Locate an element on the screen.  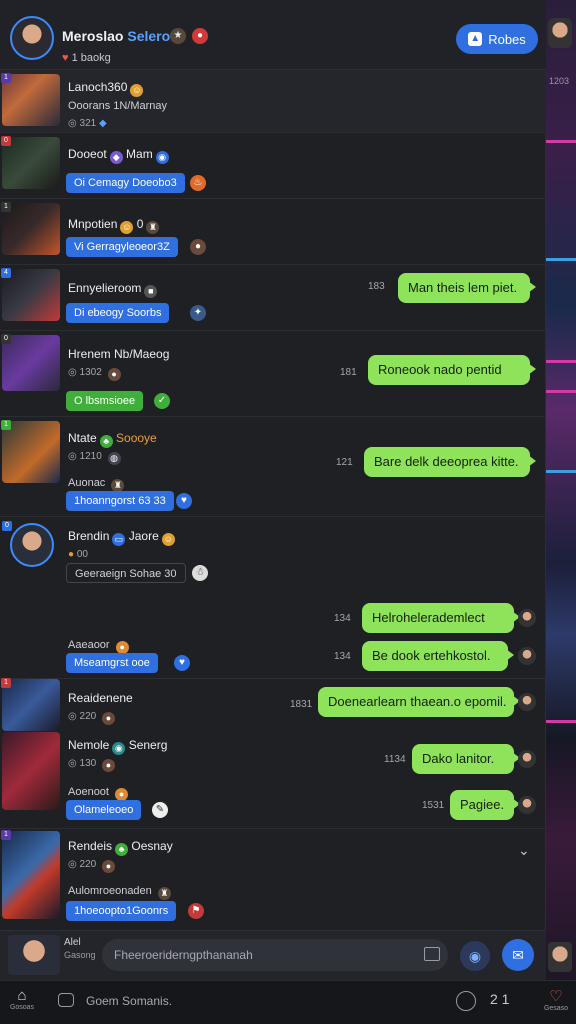
message-time: 1831 is located at coordinates (301, 704).